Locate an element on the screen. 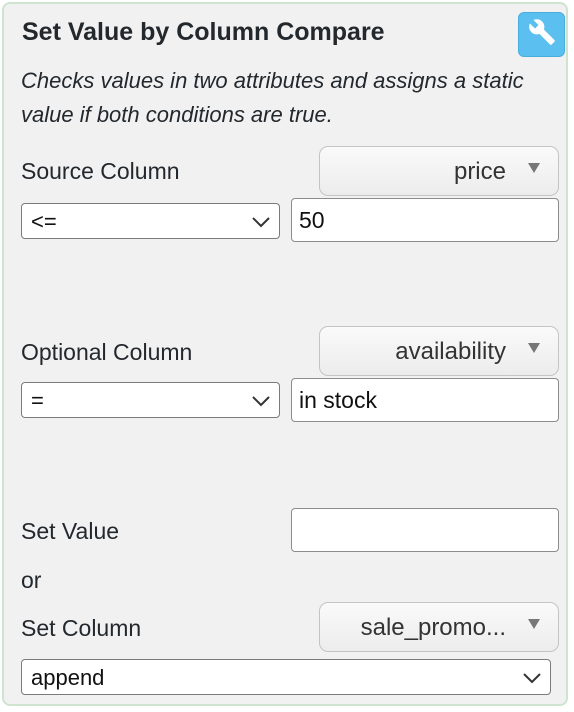  optional-column-label: Optional Column is located at coordinates (107, 352).